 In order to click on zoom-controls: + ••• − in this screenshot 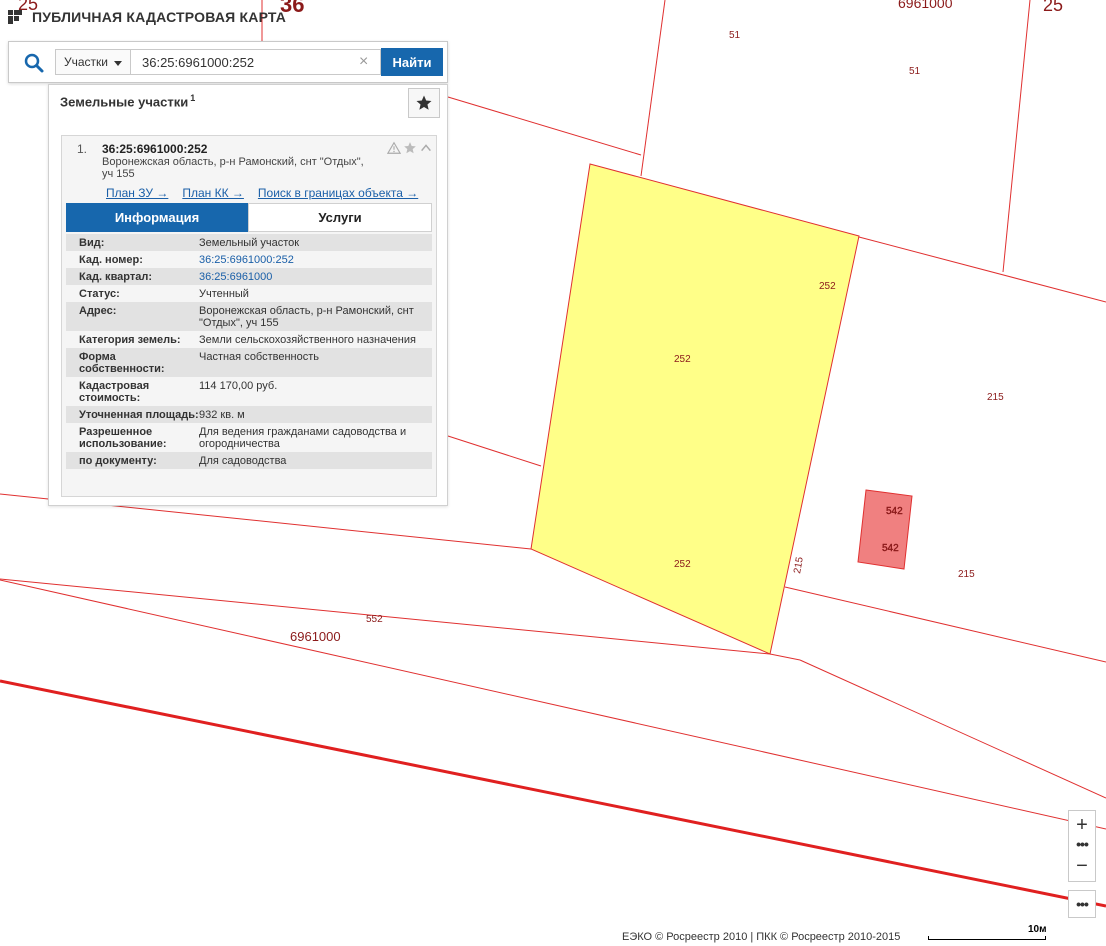, I will do `click(1082, 846)`.